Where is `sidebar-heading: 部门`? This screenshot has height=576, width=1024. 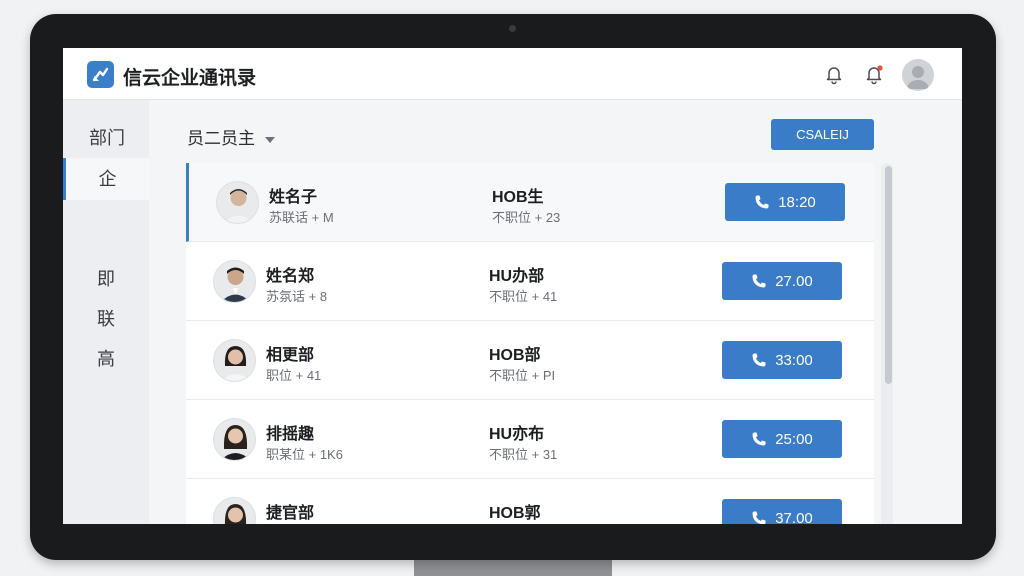 sidebar-heading: 部门 is located at coordinates (107, 138).